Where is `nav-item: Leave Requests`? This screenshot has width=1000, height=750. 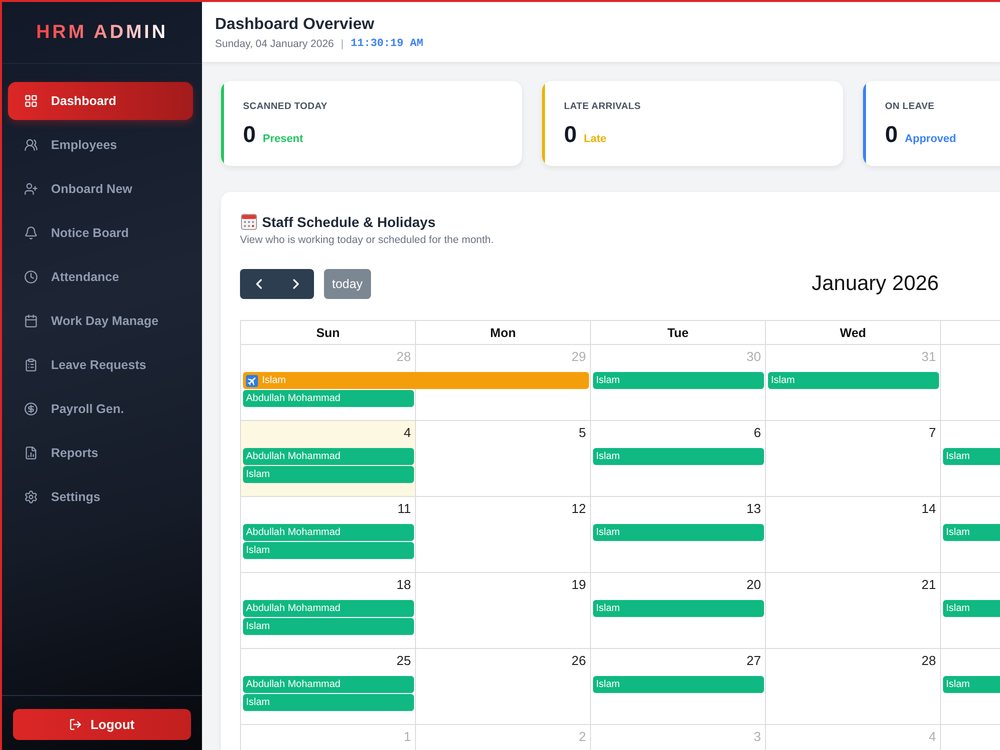 nav-item: Leave Requests is located at coordinates (100, 365).